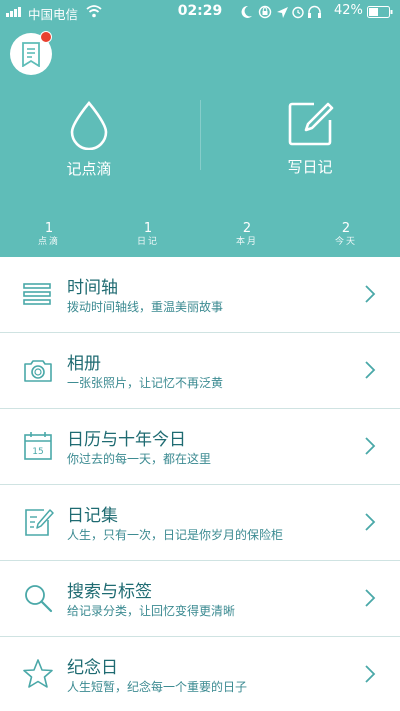 This screenshot has width=400, height=711. Describe the element at coordinates (345, 242) in the screenshot. I see `stat-today-label: 今天` at that location.